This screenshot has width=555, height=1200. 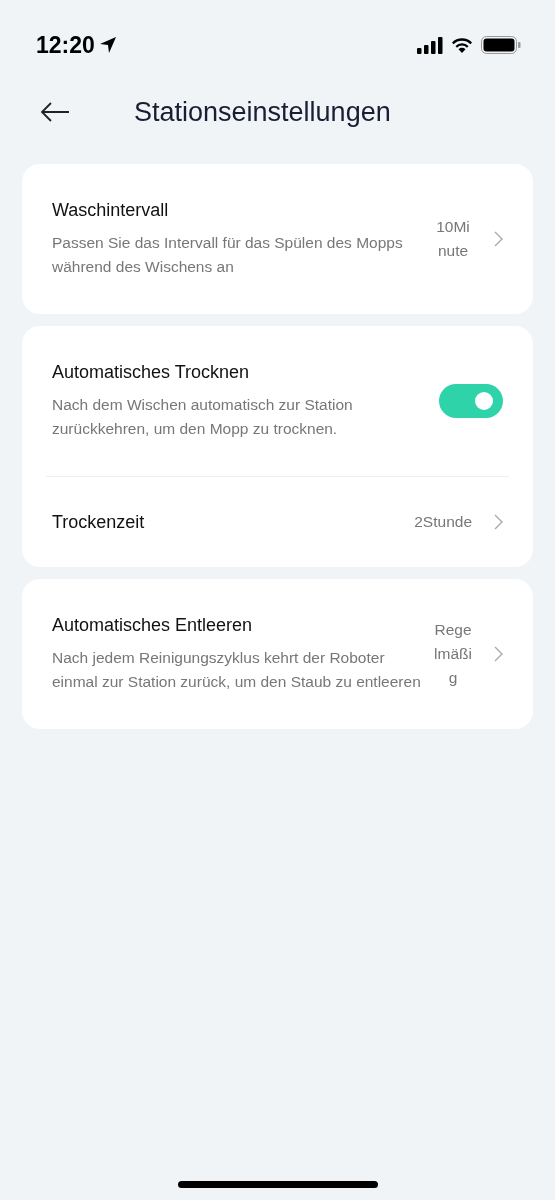 I want to click on signal-icon, so click(x=430, y=45).